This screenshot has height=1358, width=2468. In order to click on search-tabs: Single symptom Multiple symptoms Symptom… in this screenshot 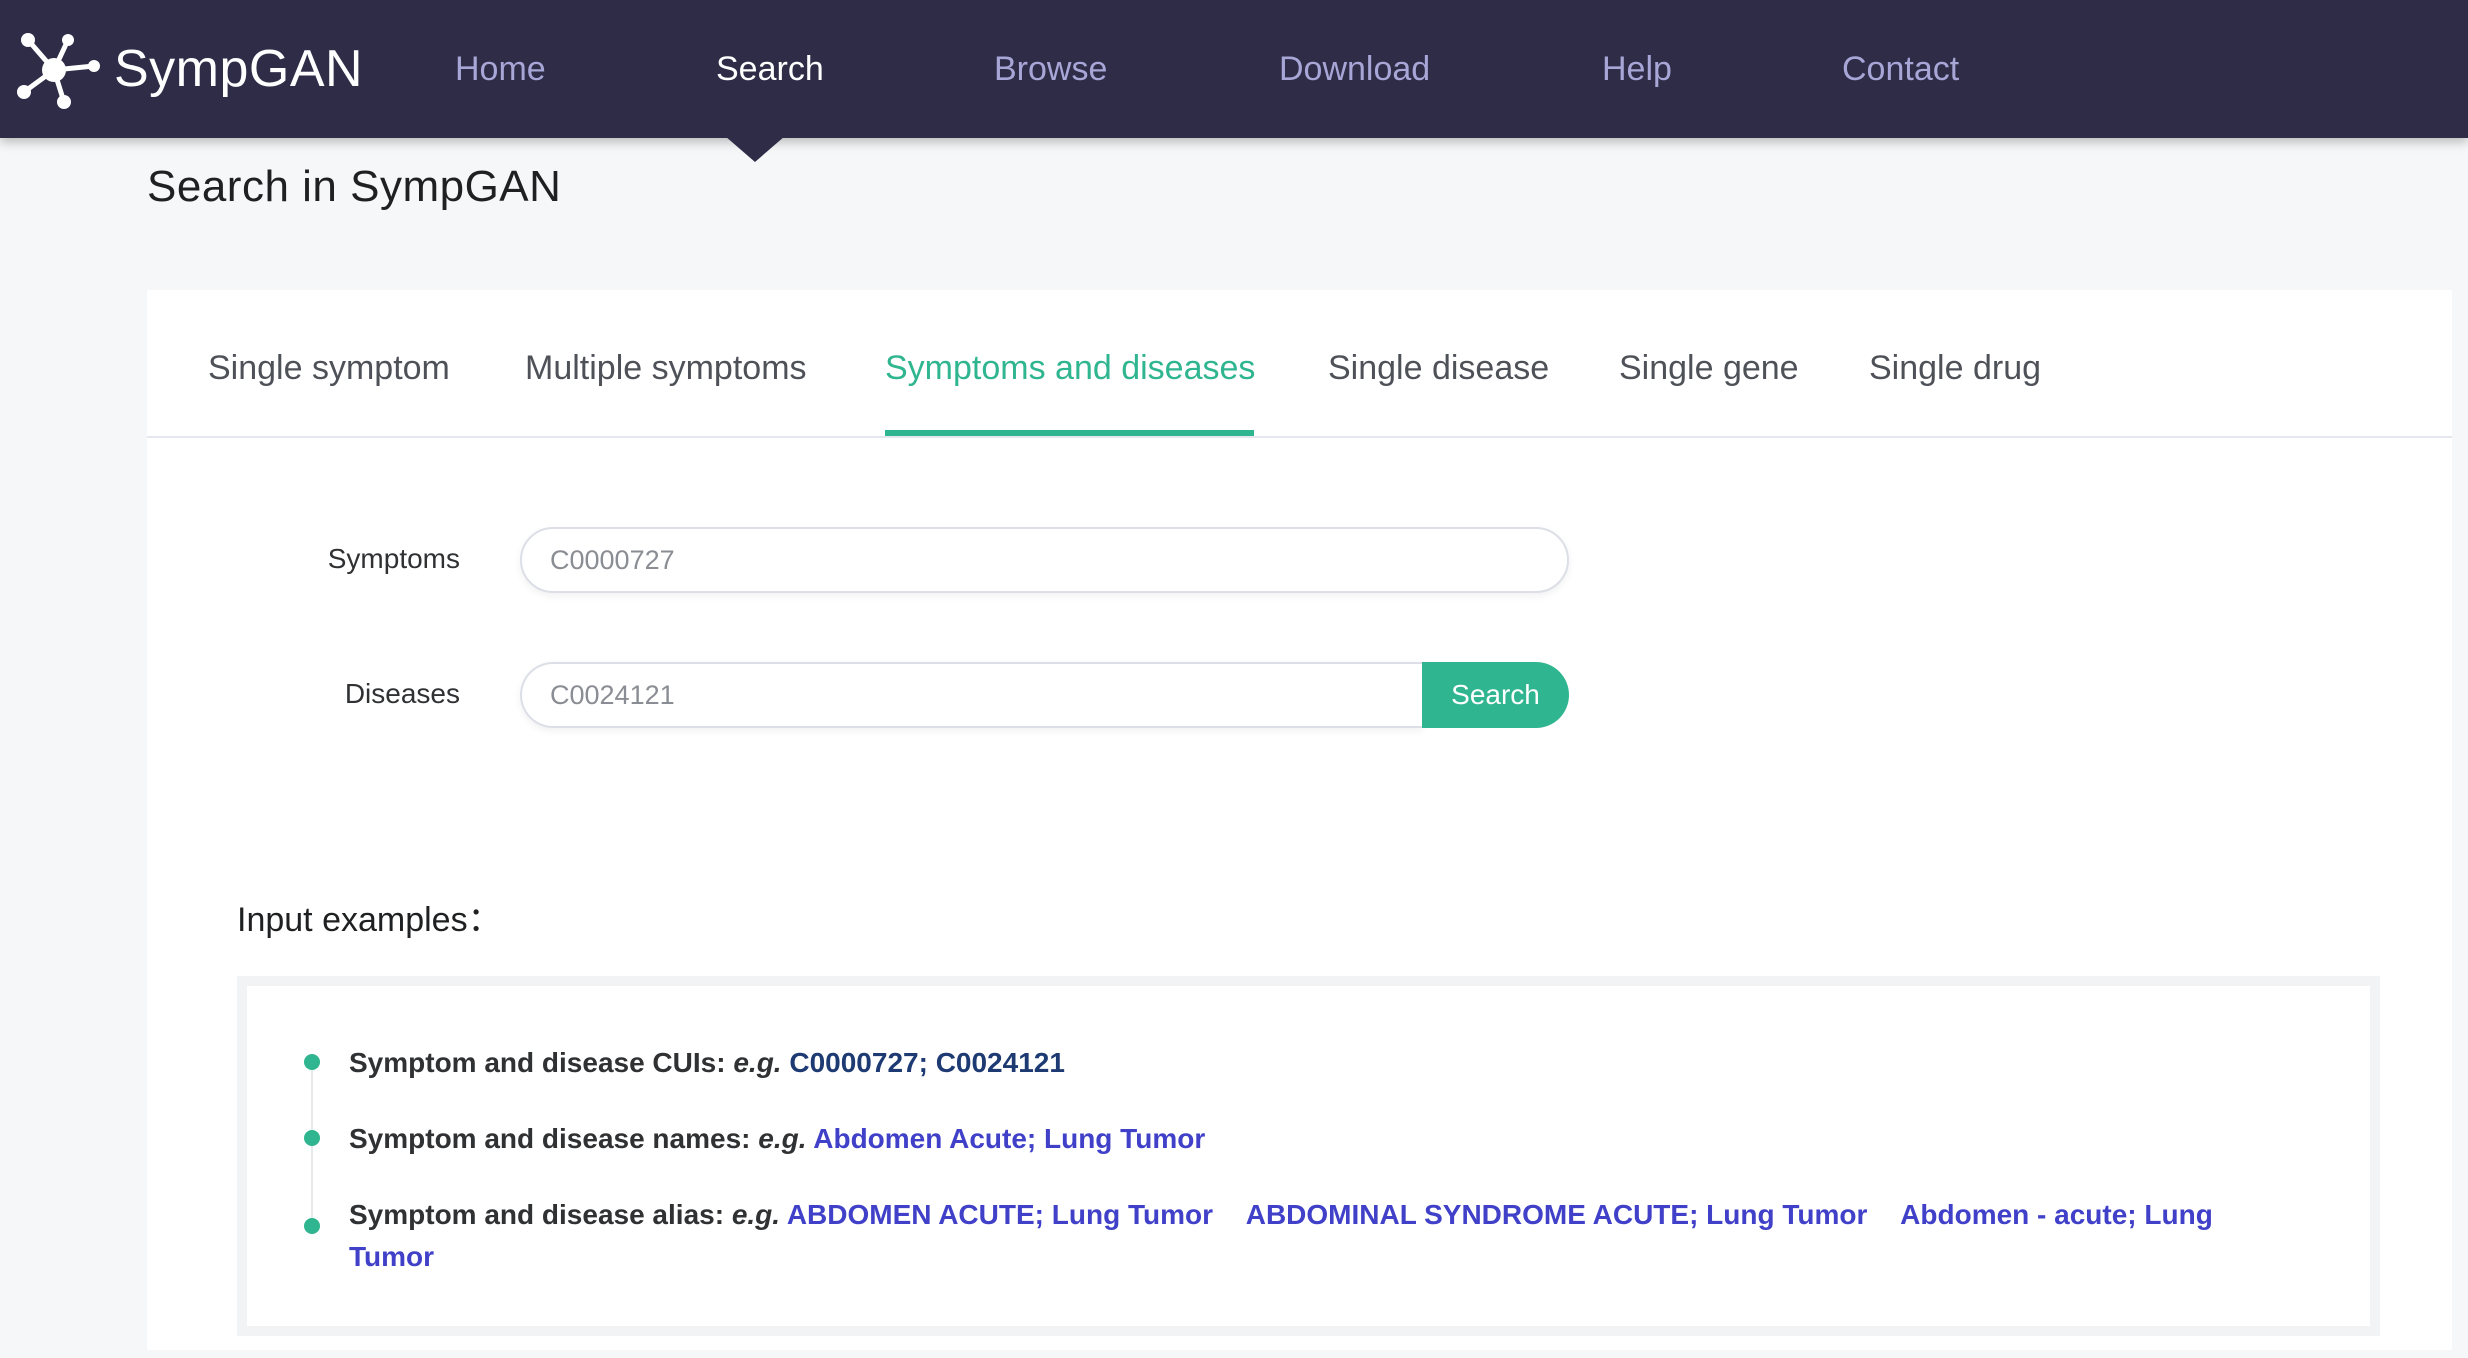, I will do `click(1299, 364)`.